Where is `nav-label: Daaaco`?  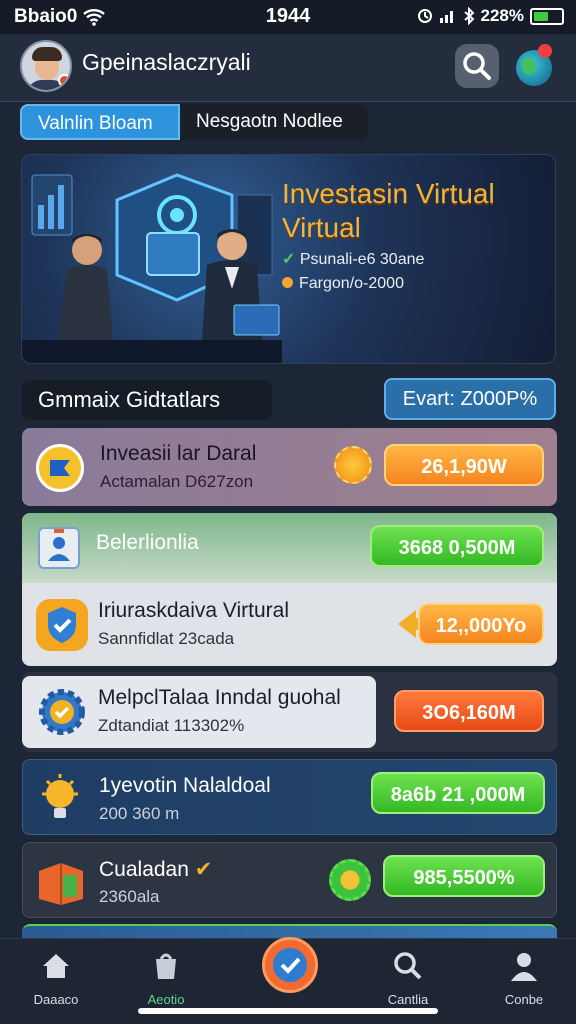 nav-label: Daaaco is located at coordinates (56, 999).